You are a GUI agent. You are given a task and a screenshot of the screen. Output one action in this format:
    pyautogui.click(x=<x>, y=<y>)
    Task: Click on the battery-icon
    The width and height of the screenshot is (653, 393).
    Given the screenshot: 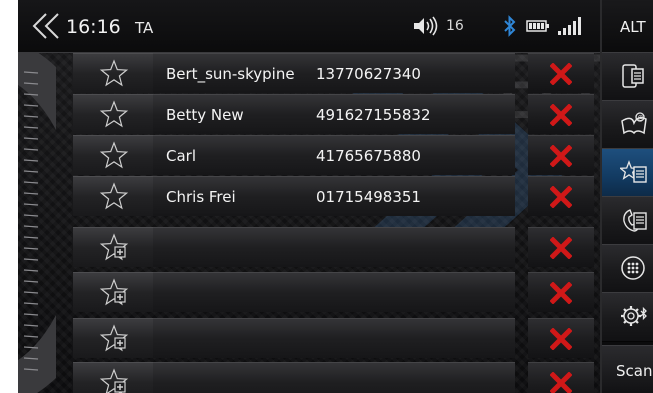 What is the action you would take?
    pyautogui.click(x=537, y=26)
    